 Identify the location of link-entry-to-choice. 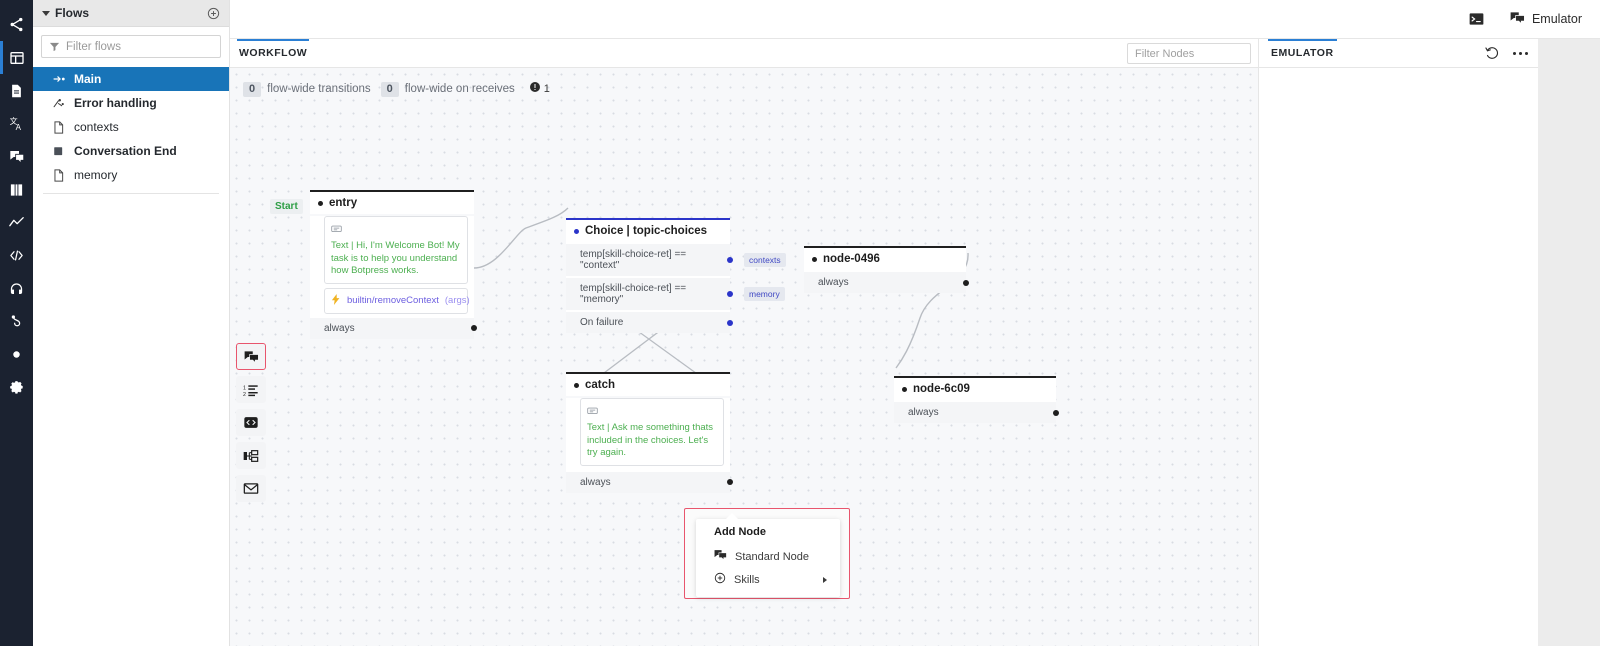
(521, 238).